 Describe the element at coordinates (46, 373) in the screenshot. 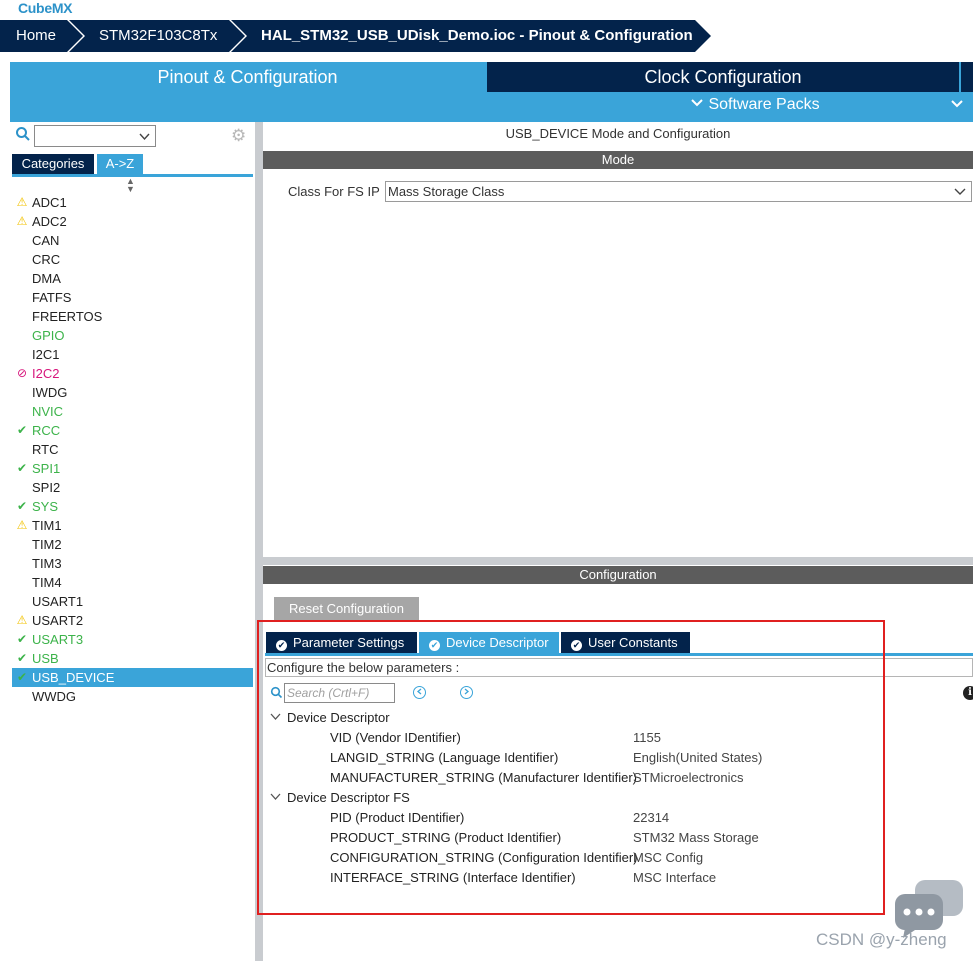

I see `peripheral-label: I2C2` at that location.